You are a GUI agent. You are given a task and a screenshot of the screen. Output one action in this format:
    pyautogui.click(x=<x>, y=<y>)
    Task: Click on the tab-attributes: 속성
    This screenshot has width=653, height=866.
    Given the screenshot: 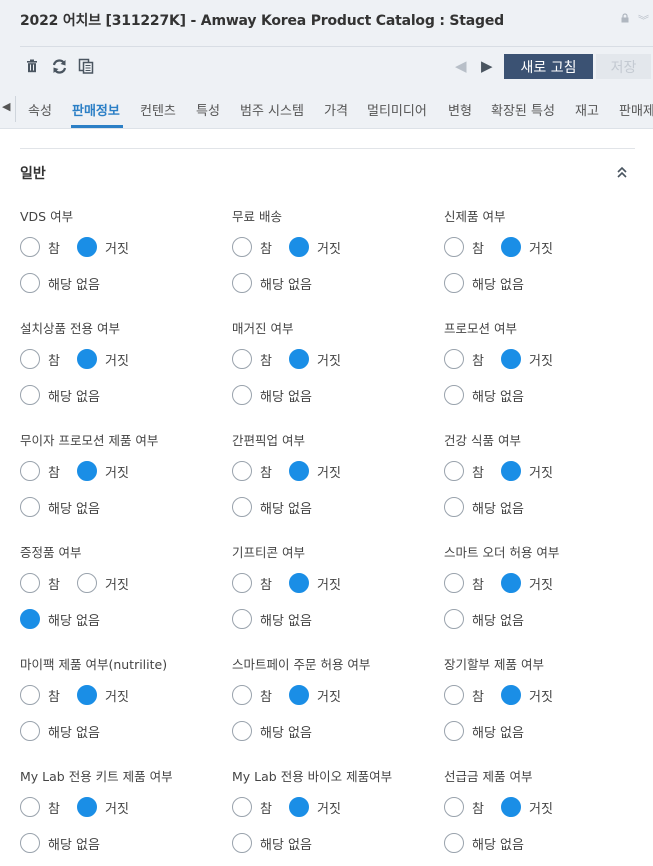 What is the action you would take?
    pyautogui.click(x=40, y=109)
    